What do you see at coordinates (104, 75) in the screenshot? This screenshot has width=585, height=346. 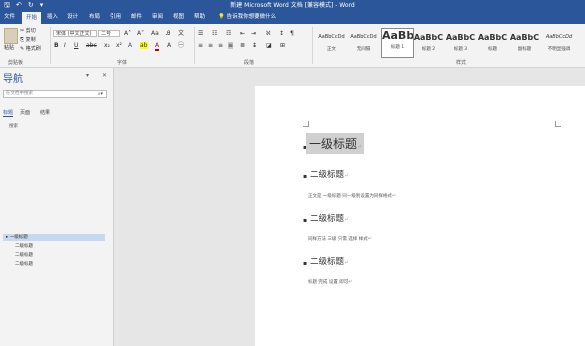 I see `close-icon: ✕` at bounding box center [104, 75].